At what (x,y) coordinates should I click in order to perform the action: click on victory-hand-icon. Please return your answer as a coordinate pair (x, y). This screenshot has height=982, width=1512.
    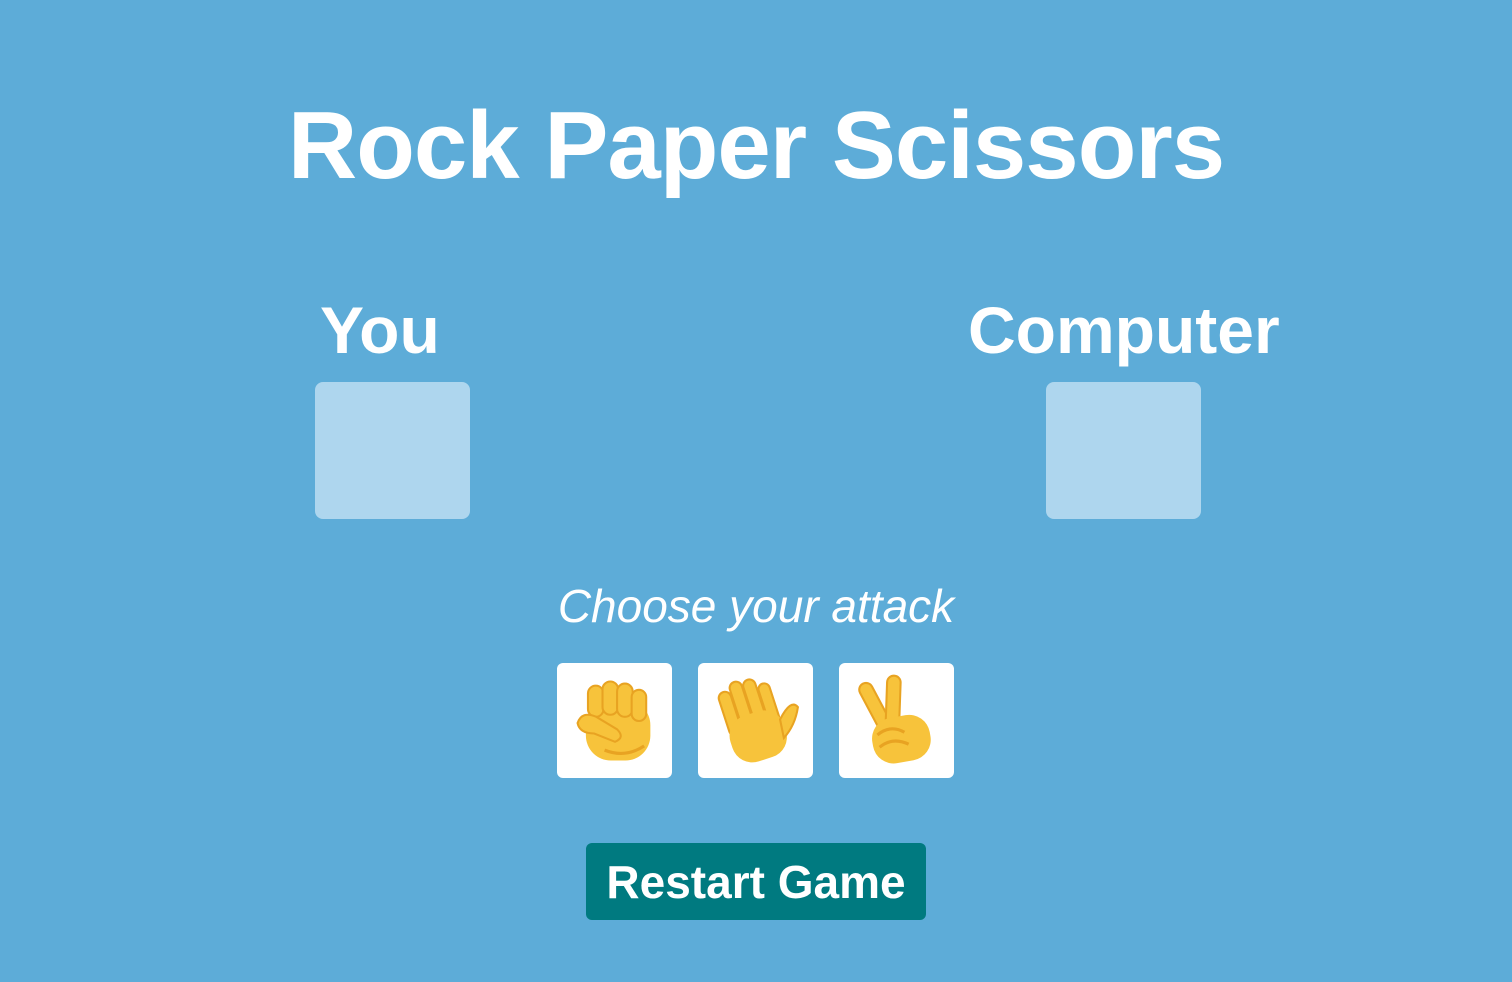
    Looking at the image, I should click on (894, 718).